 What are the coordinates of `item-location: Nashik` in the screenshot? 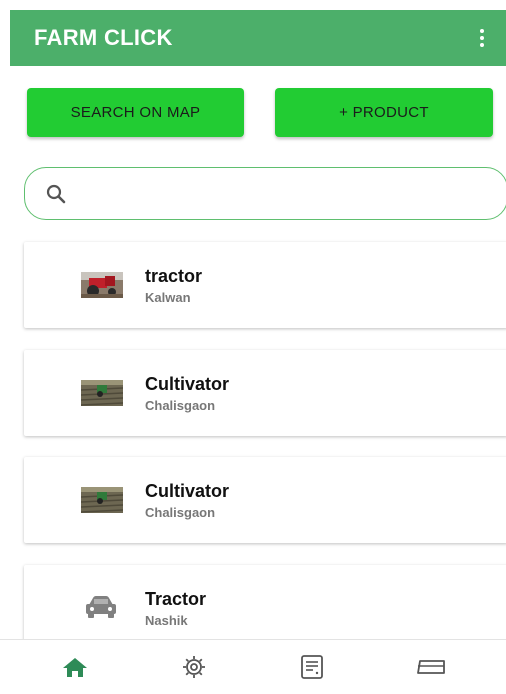 It's located at (166, 620).